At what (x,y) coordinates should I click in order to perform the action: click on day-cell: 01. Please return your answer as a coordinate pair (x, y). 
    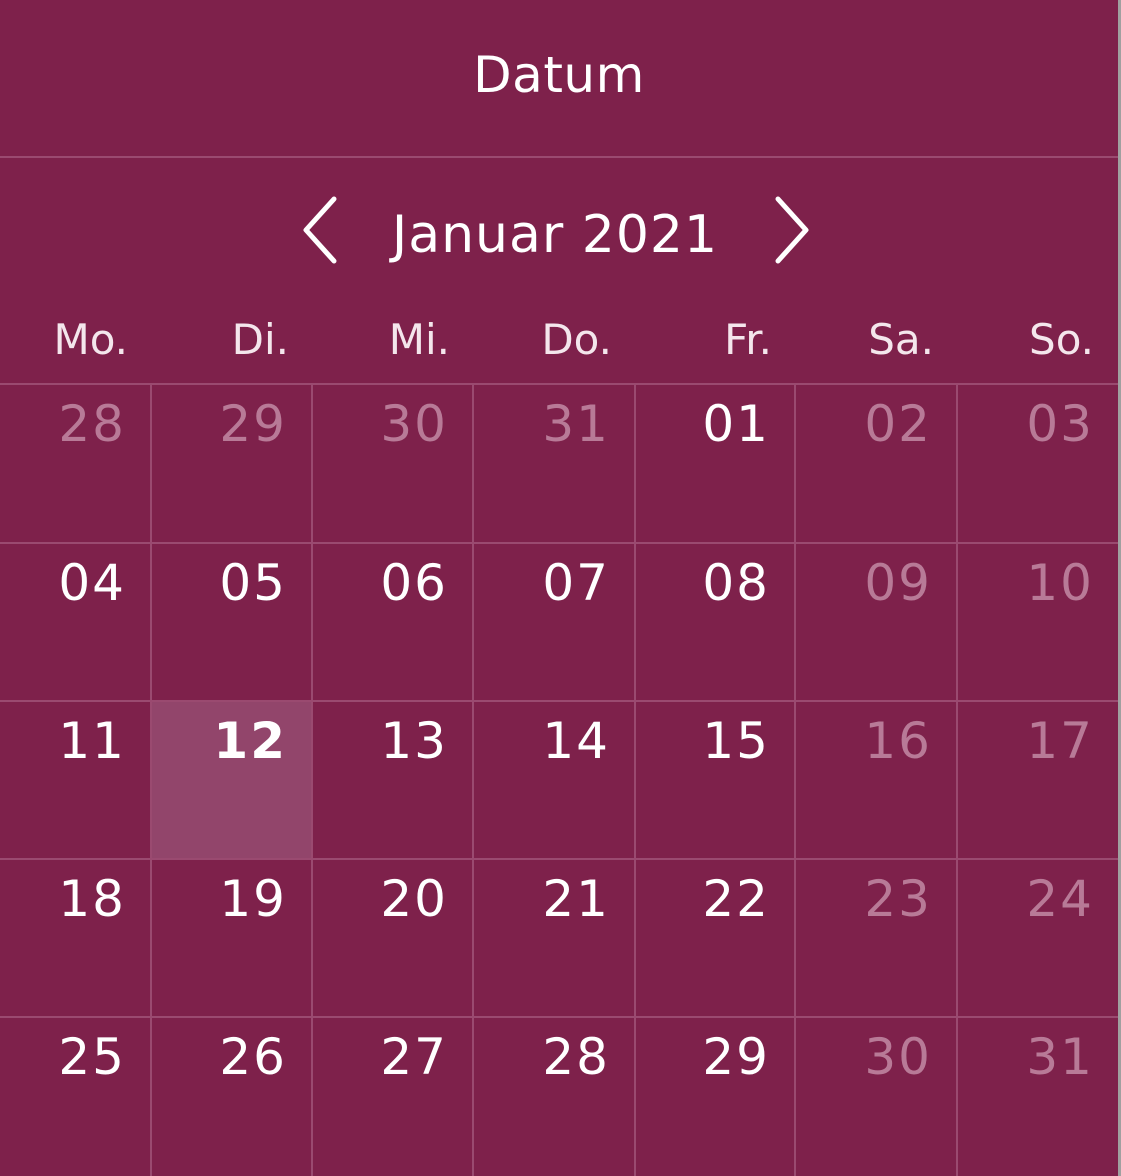
    Looking at the image, I should click on (716, 464).